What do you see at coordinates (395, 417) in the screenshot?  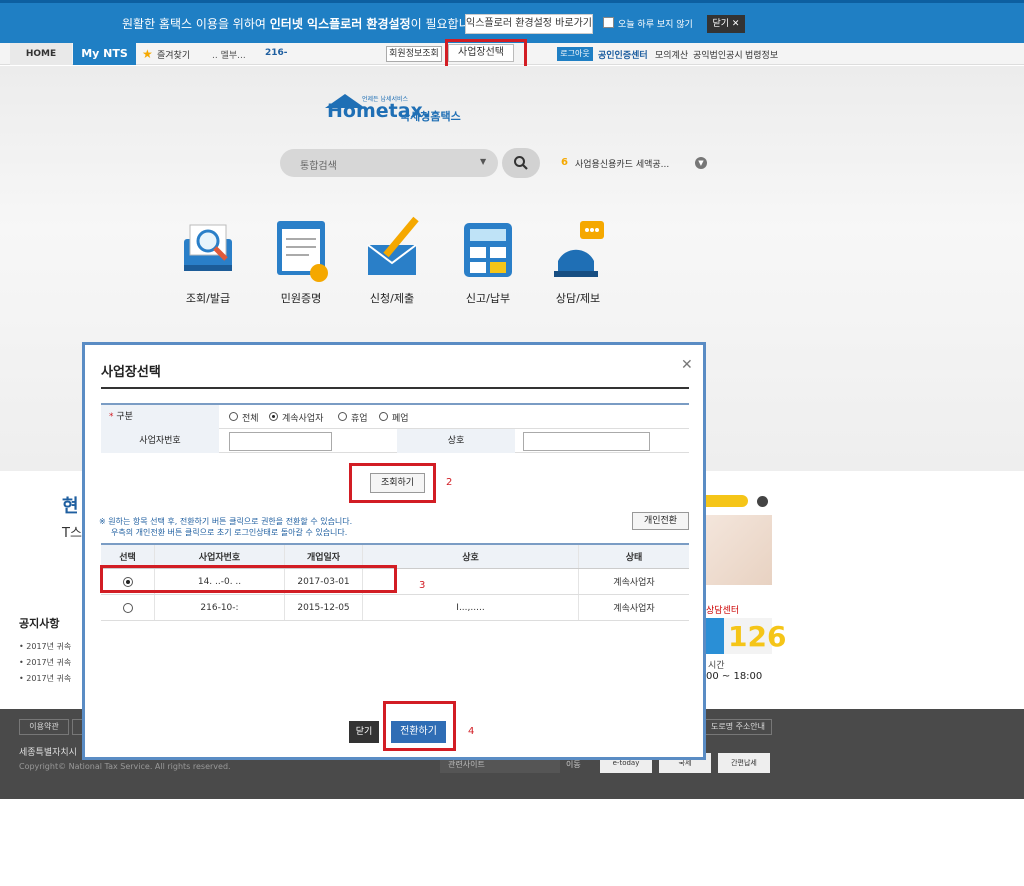 I see `form-row-type: * 구분 전체 계속사업자 휴업 폐업` at bounding box center [395, 417].